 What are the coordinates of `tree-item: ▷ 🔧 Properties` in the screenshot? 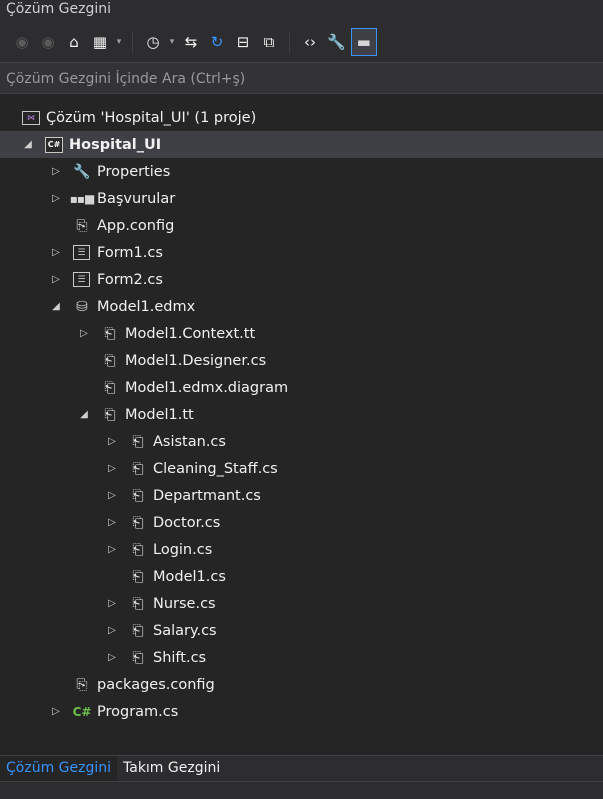 It's located at (301, 171).